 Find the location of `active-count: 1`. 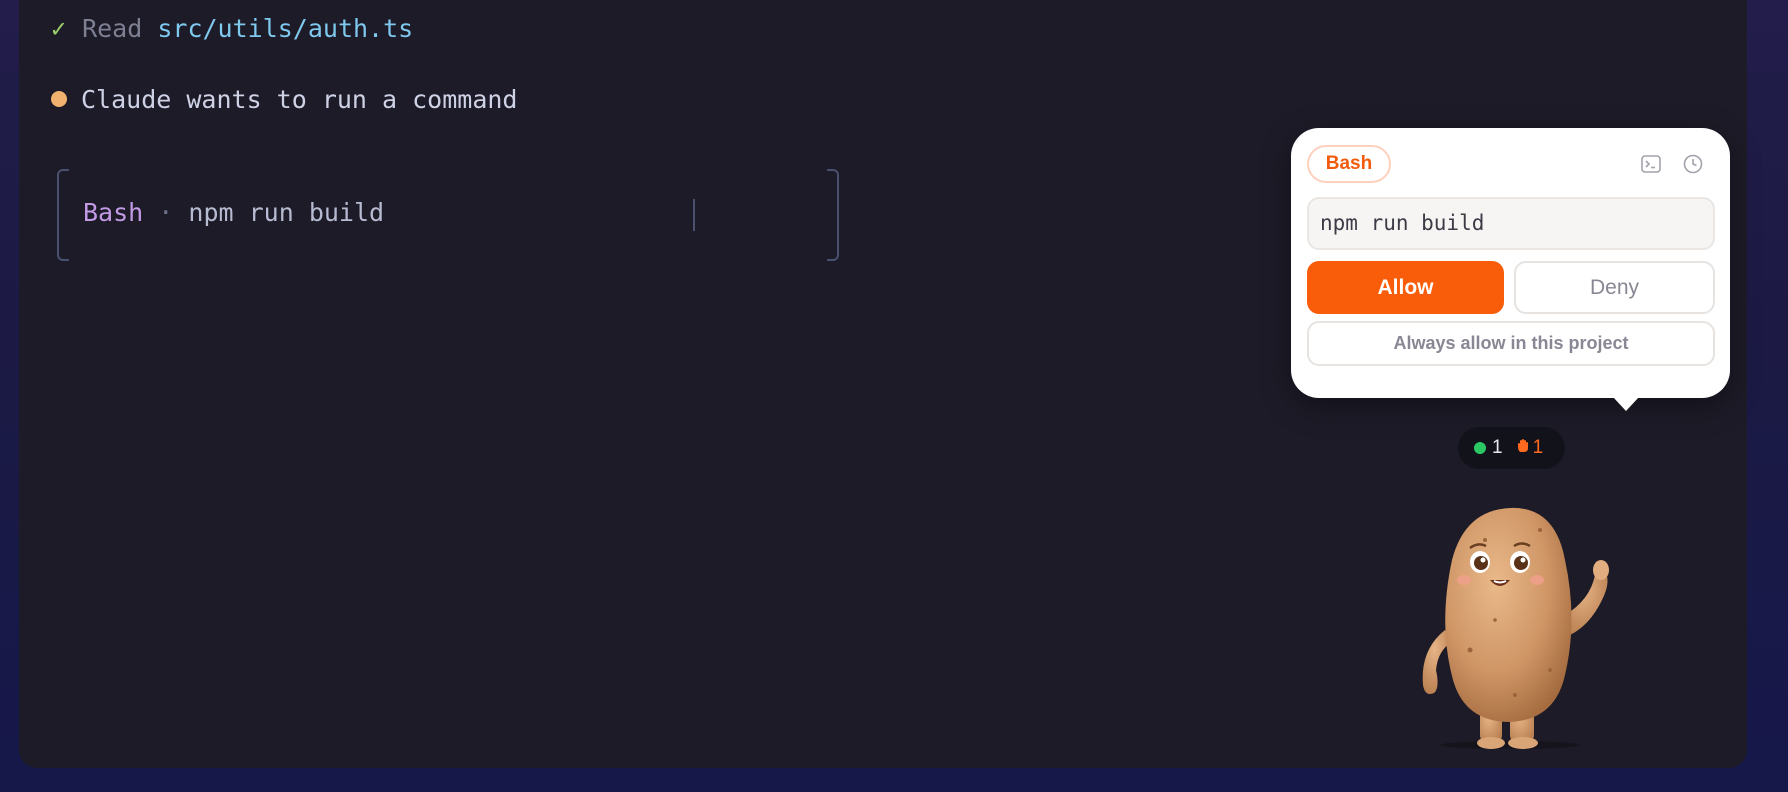

active-count: 1 is located at coordinates (1497, 447).